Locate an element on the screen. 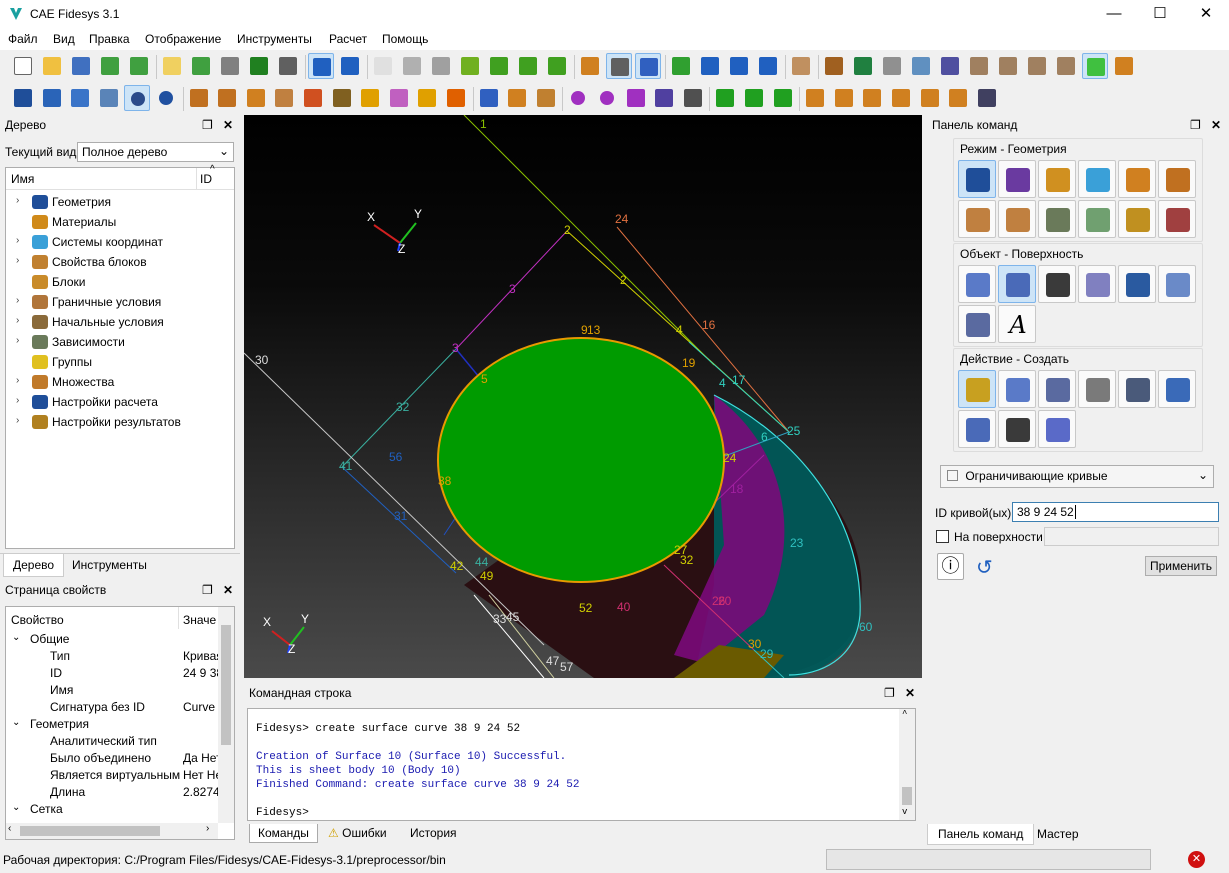 The width and height of the screenshot is (1229, 873). prop-row: ⌄ Общие is located at coordinates (112, 639).